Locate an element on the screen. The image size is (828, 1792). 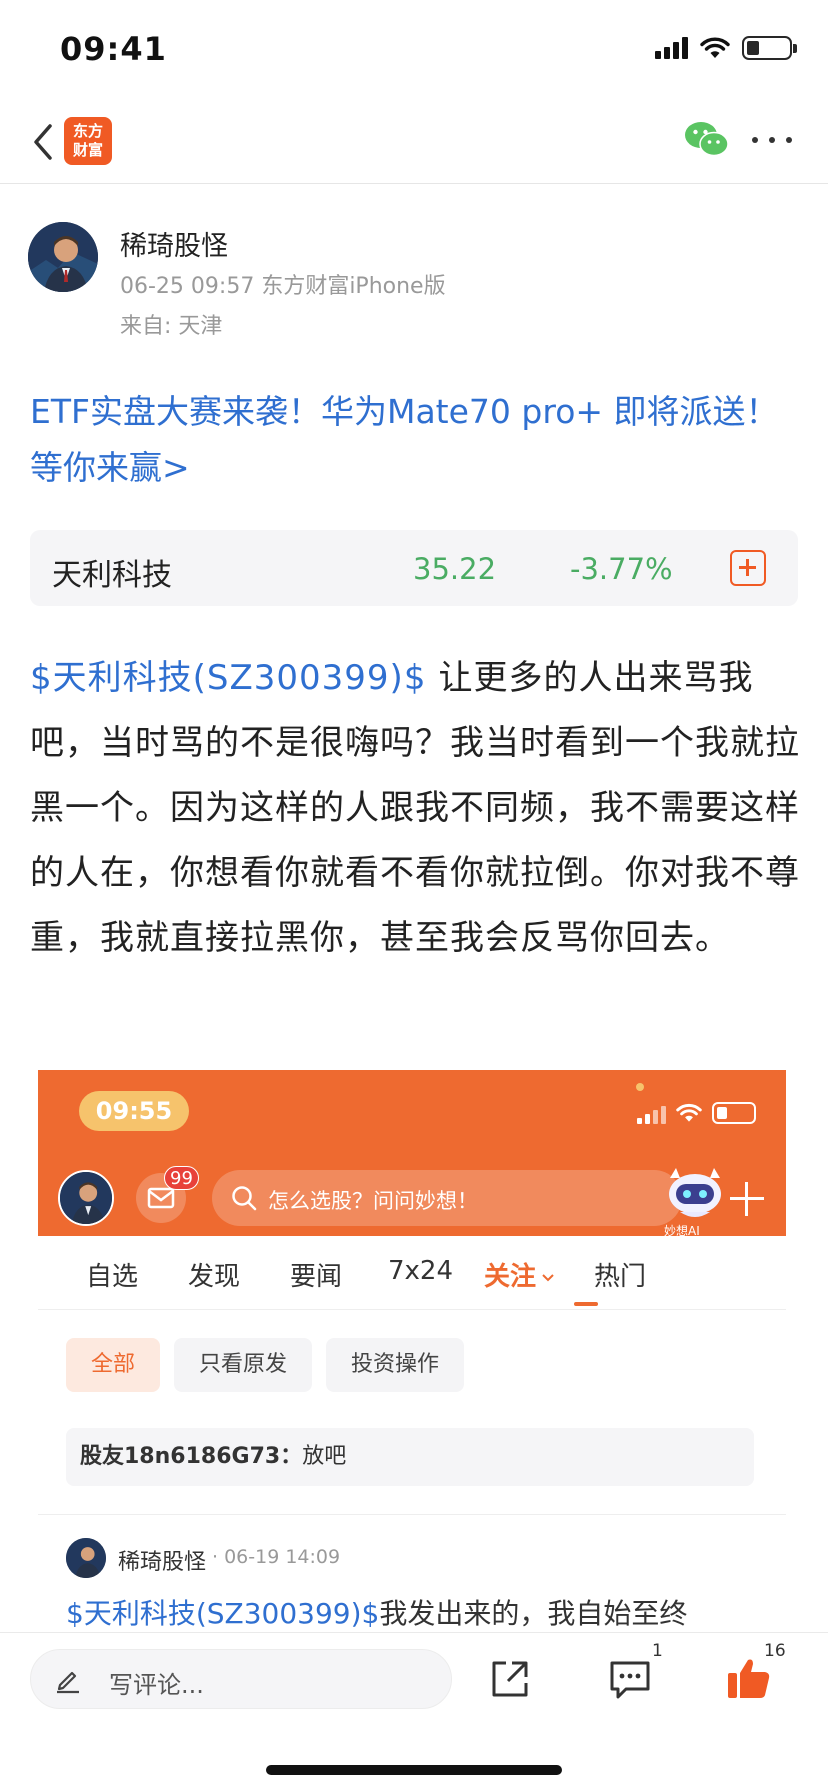
stock-name: 天利科技 is located at coordinates (112, 575).